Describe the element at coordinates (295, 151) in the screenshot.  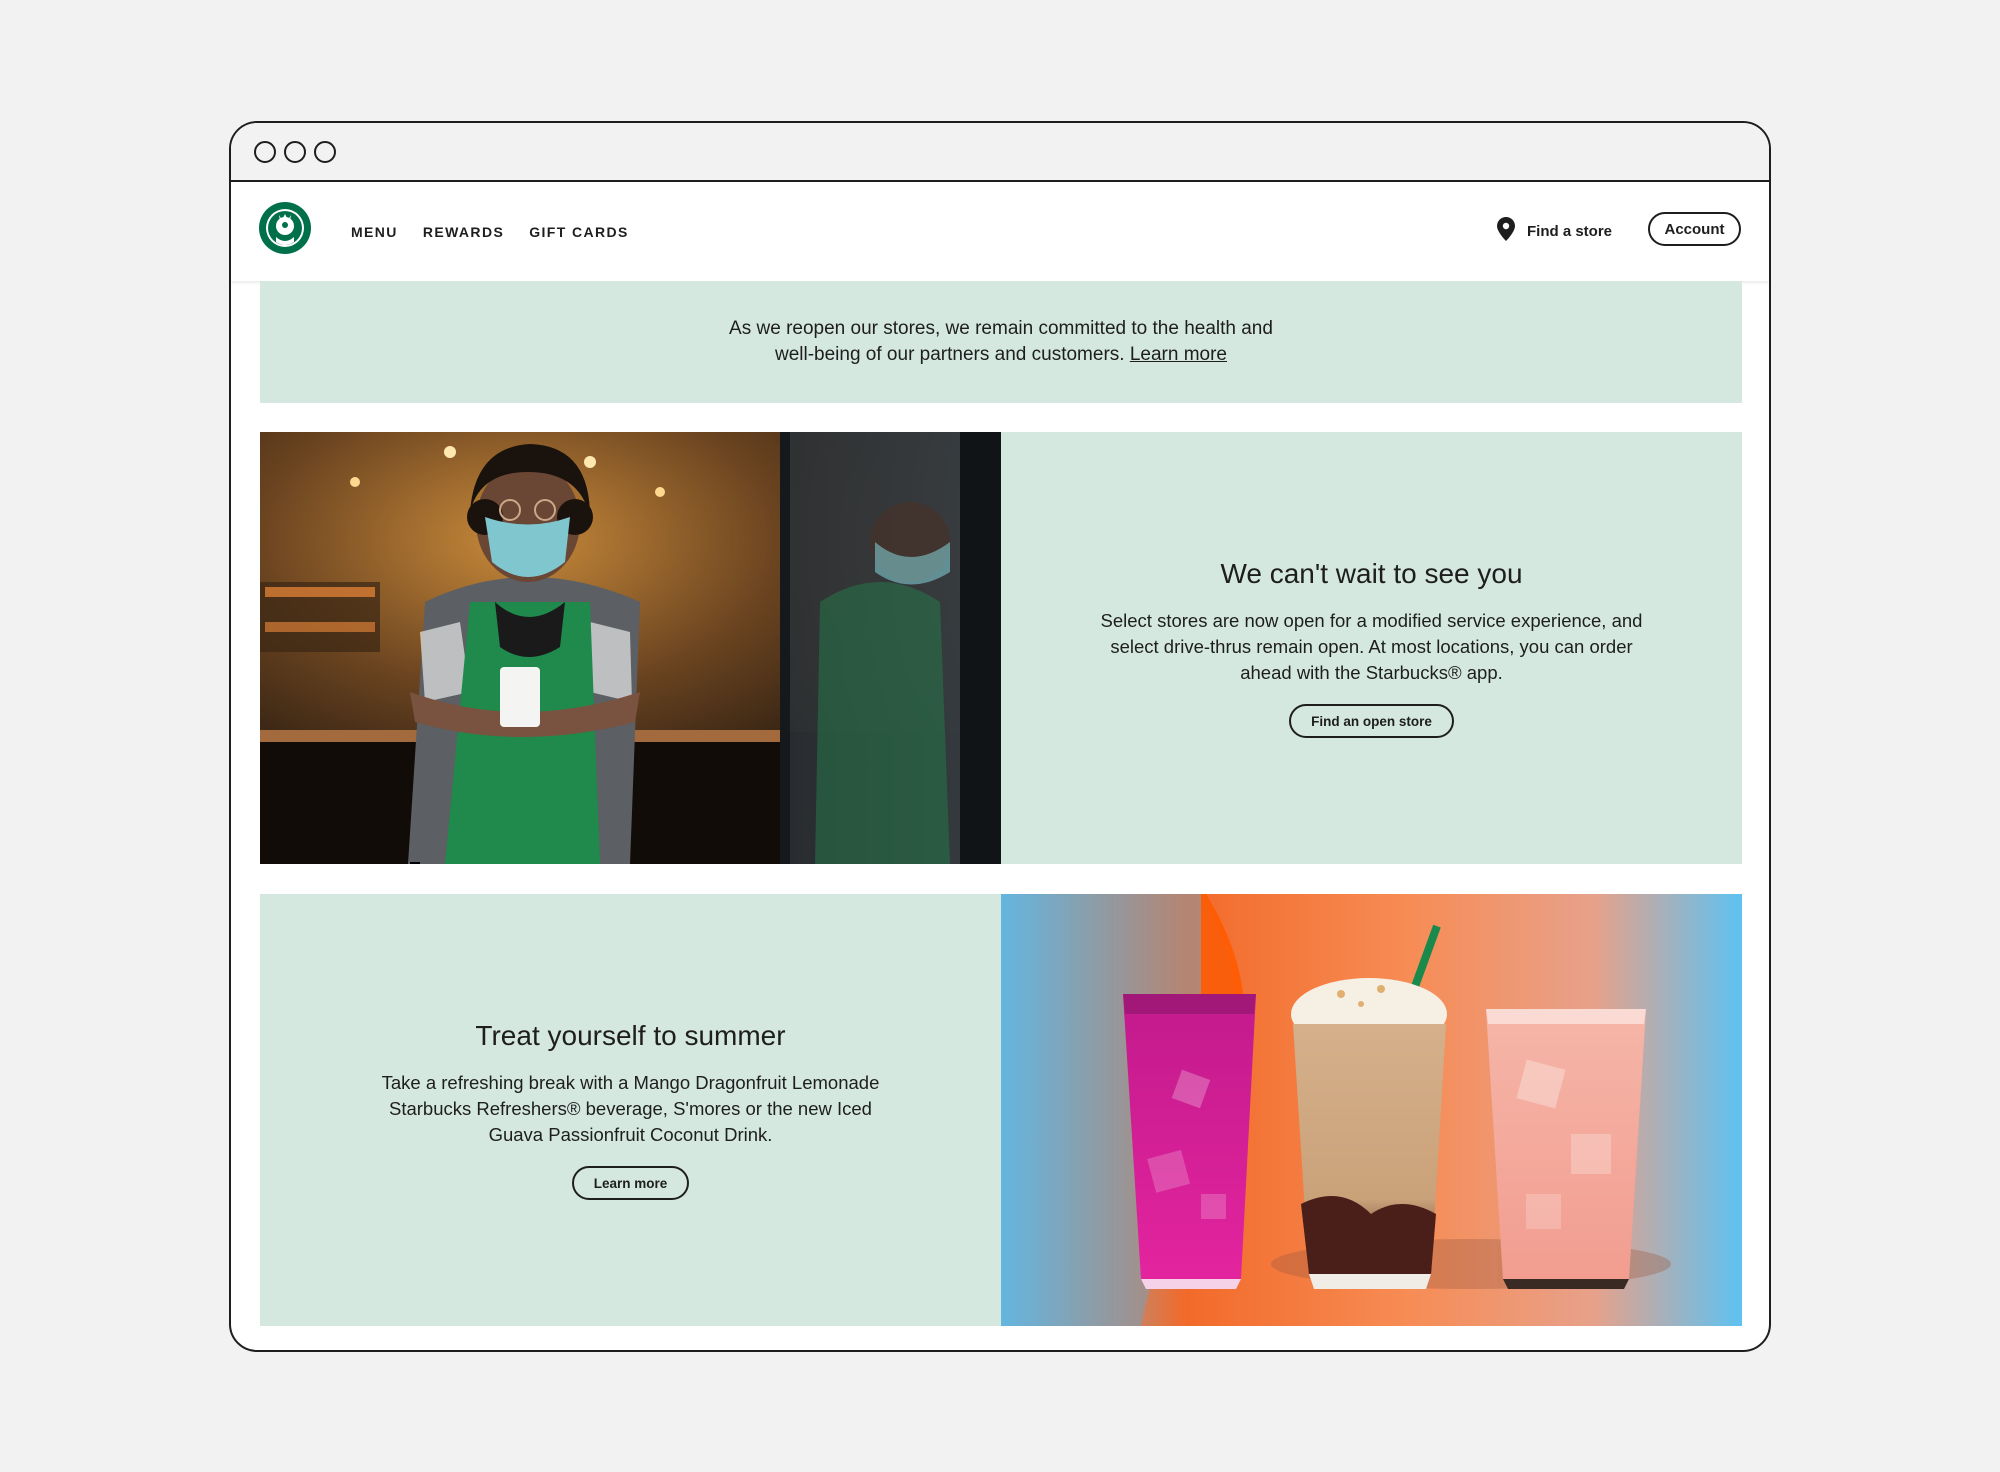
I see `window-minimize-dot` at that location.